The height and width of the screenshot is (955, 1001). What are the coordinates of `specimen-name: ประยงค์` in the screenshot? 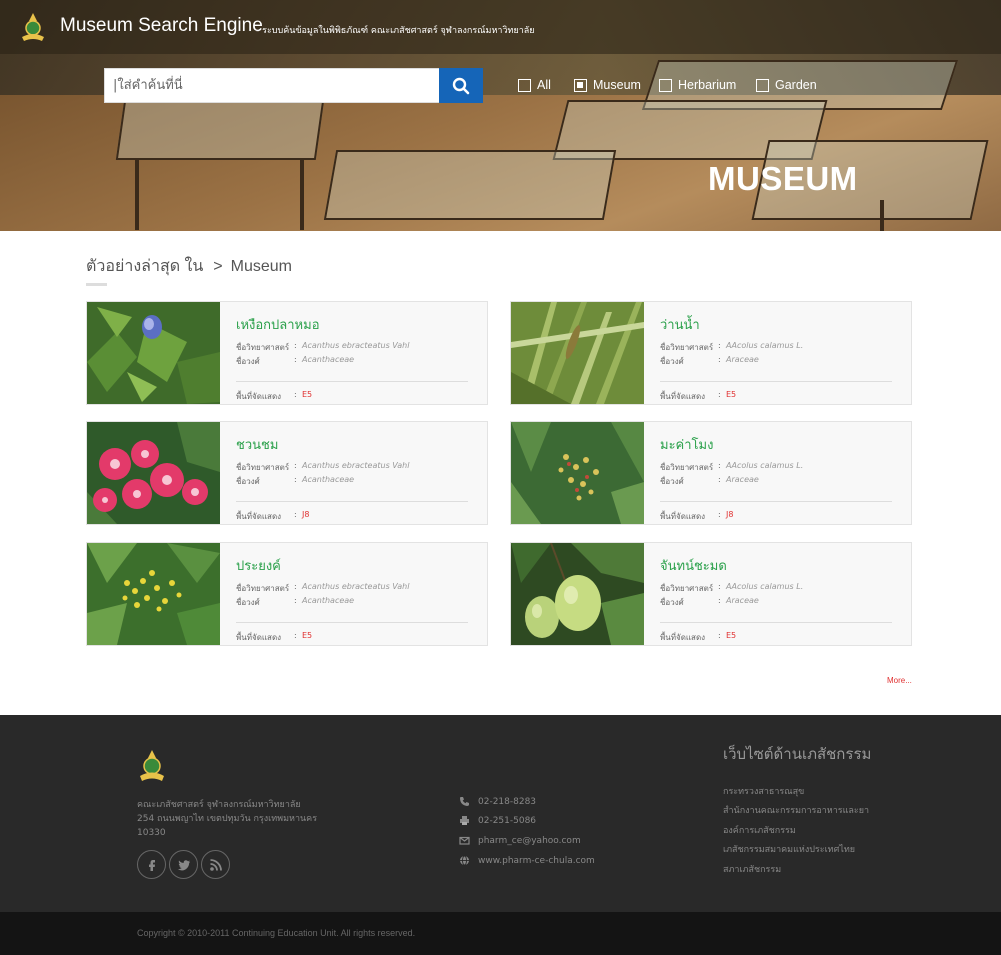 It's located at (258, 565).